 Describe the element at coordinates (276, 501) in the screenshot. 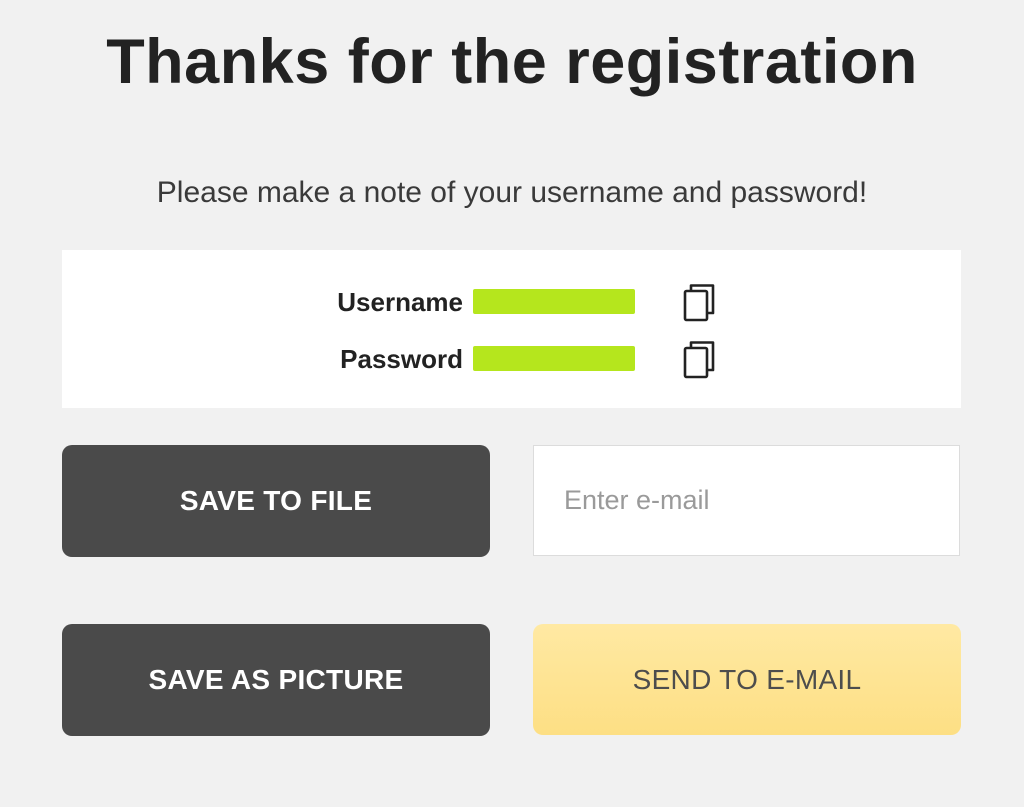

I see `save-to-file-button: SAVE TO FILE` at that location.